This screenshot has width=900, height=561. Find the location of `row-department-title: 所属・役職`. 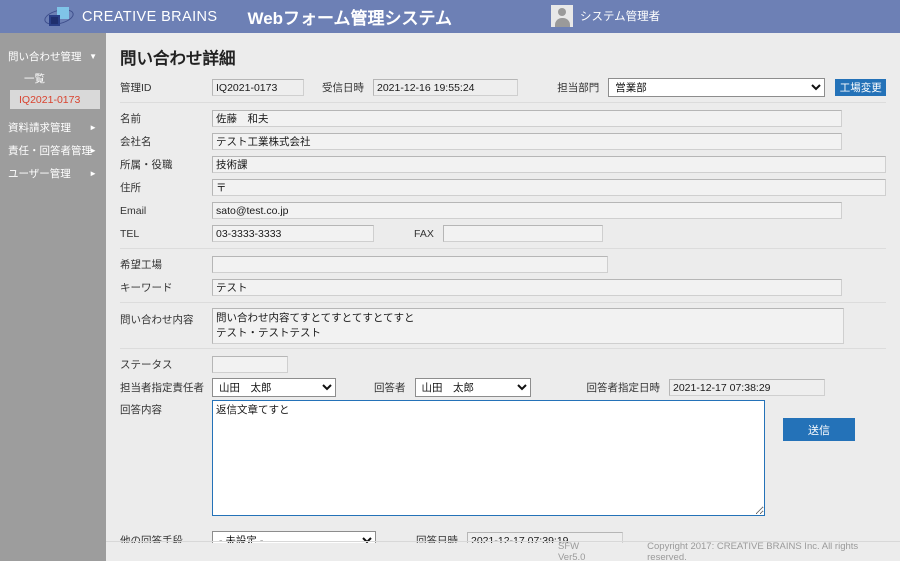

row-department-title: 所属・役職 is located at coordinates (503, 164).